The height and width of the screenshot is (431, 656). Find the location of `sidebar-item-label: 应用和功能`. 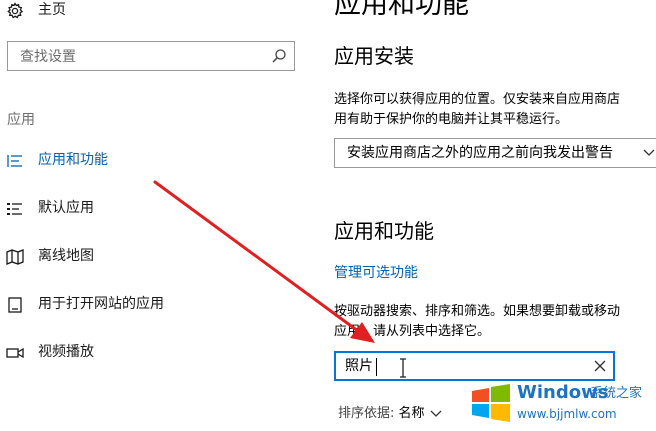

sidebar-item-label: 应用和功能 is located at coordinates (73, 160).